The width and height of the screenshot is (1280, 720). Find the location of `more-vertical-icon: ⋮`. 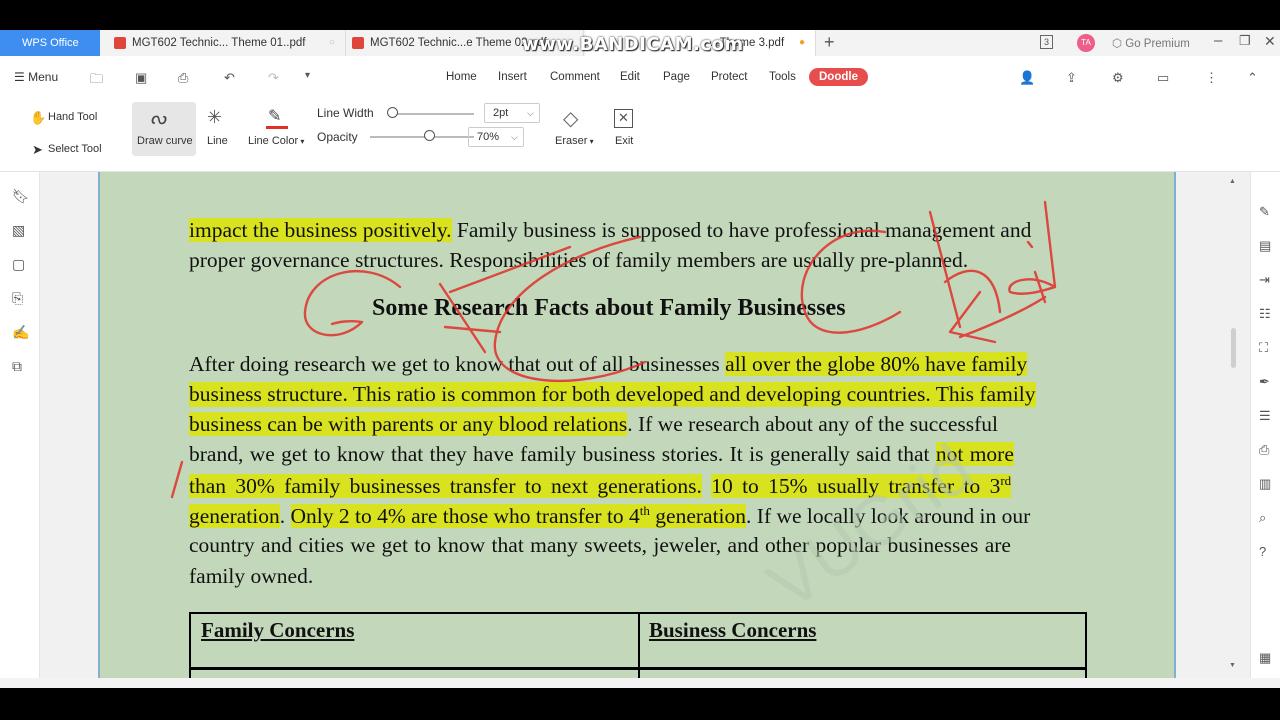

more-vertical-icon: ⋮ is located at coordinates (1211, 78).